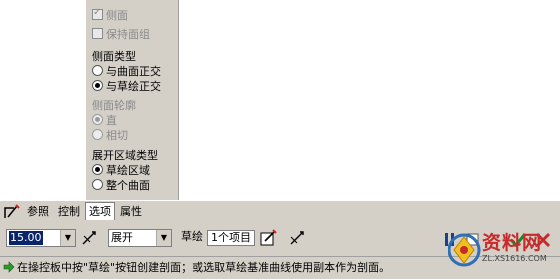  I want to click on offset-value-combo: 15.00 ▼, so click(41, 238).